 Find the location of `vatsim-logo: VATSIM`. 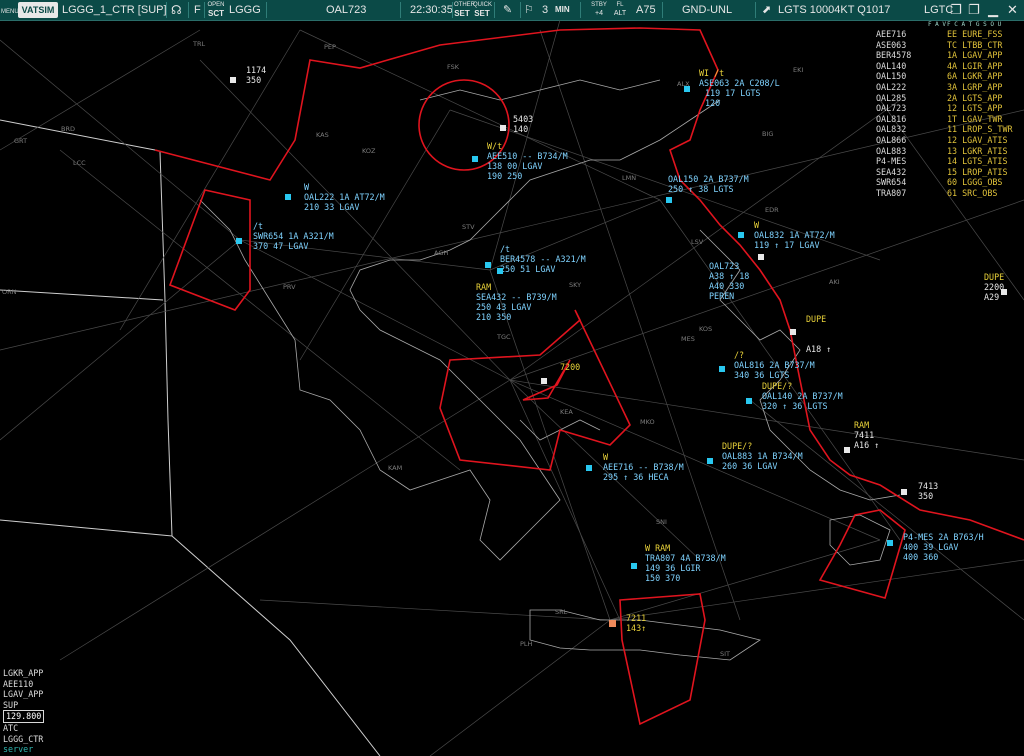

vatsim-logo: VATSIM is located at coordinates (38, 10).